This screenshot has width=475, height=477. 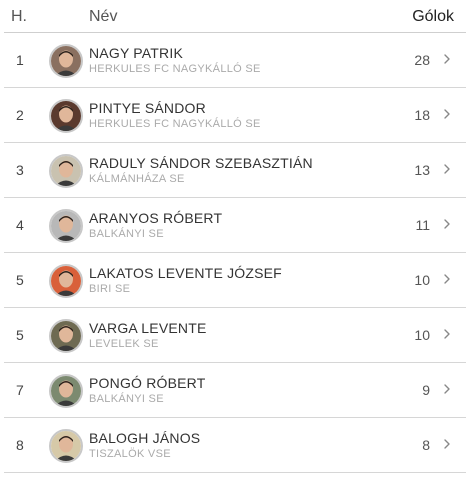 I want to click on row-rank: 1, so click(x=20, y=60).